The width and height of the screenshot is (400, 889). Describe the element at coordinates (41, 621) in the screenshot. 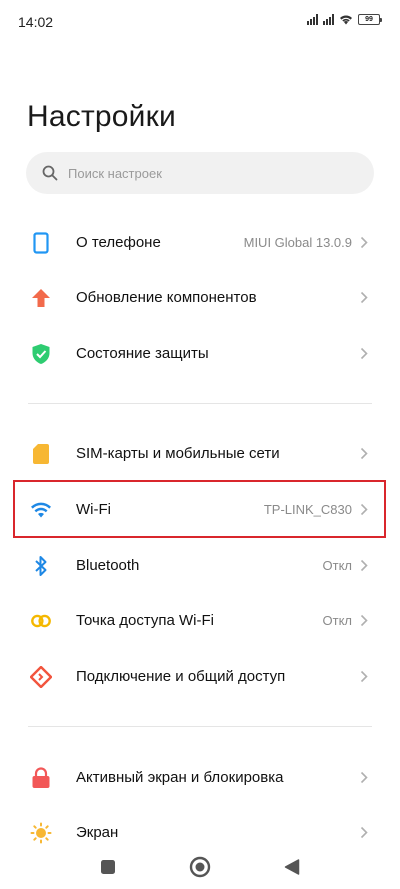

I see `hotspot-icon` at that location.